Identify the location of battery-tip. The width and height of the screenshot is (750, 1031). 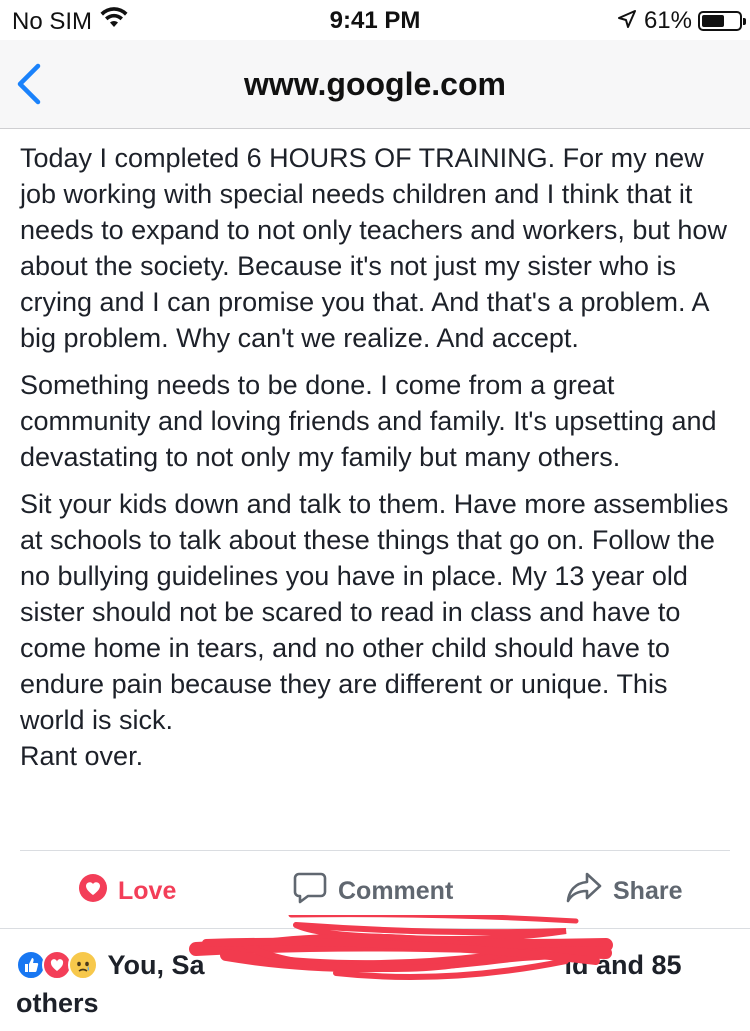
(744, 21).